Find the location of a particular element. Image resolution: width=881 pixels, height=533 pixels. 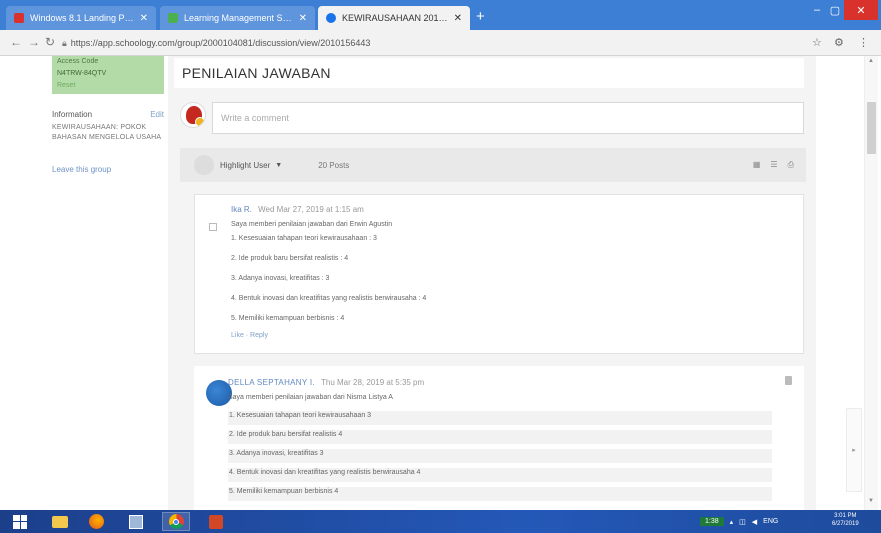

scrollbar-thumb is located at coordinates (871, 128).